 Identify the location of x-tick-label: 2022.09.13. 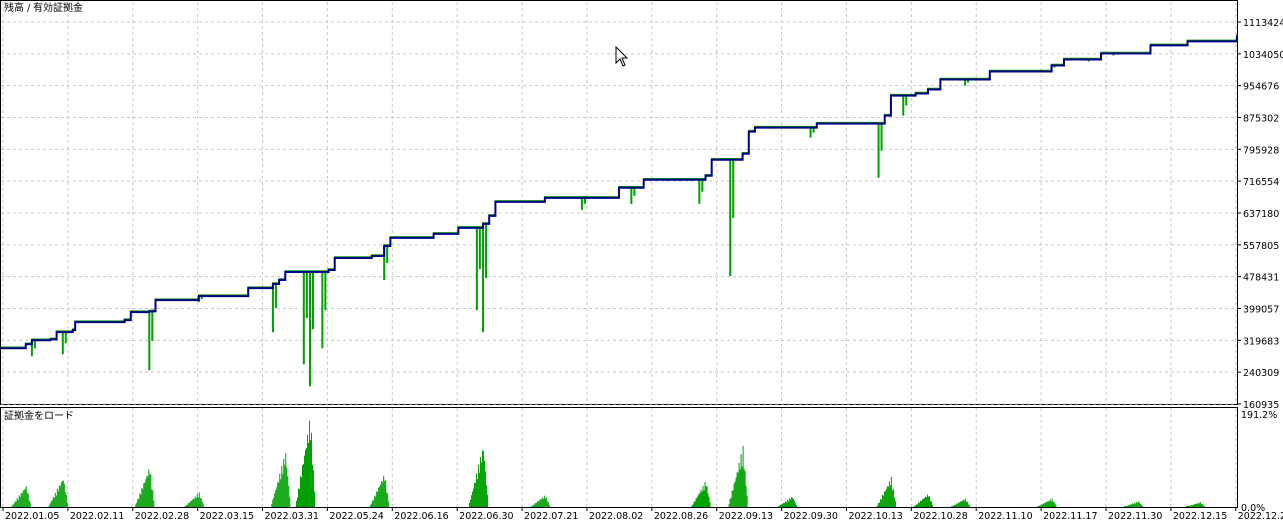
(746, 516).